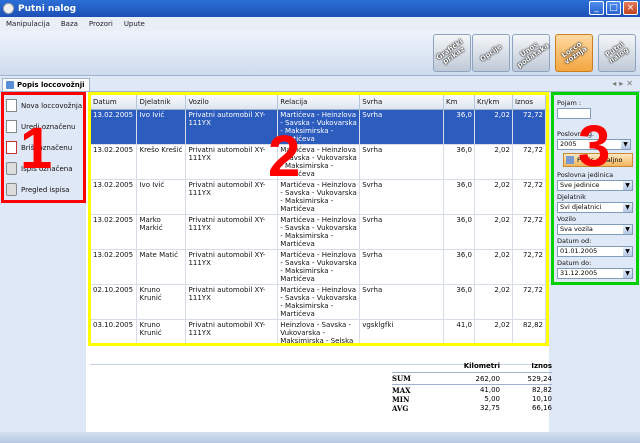 The image size is (640, 443). Describe the element at coordinates (134, 24) in the screenshot. I see `menu-upute: Upute` at that location.